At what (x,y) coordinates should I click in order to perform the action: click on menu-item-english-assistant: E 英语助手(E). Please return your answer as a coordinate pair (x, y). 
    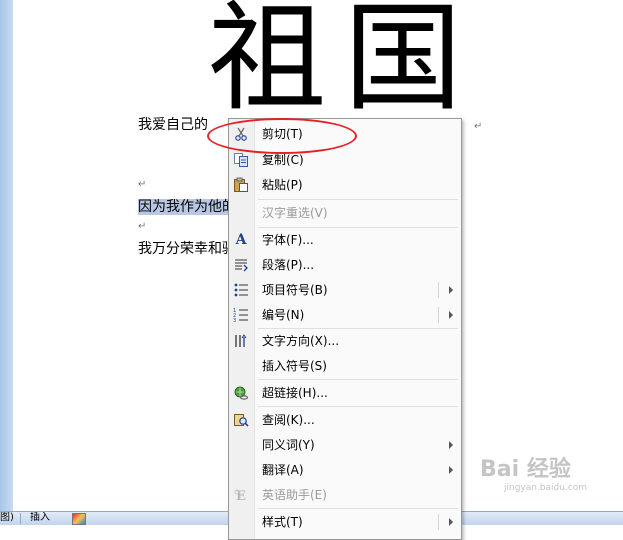
    Looking at the image, I should click on (345, 495).